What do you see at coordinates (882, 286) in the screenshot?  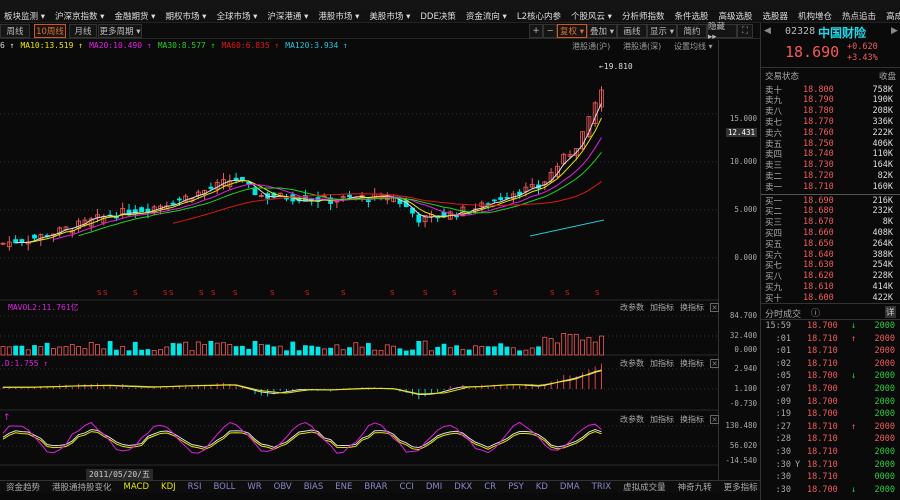 I see `level-volume: 414K` at bounding box center [882, 286].